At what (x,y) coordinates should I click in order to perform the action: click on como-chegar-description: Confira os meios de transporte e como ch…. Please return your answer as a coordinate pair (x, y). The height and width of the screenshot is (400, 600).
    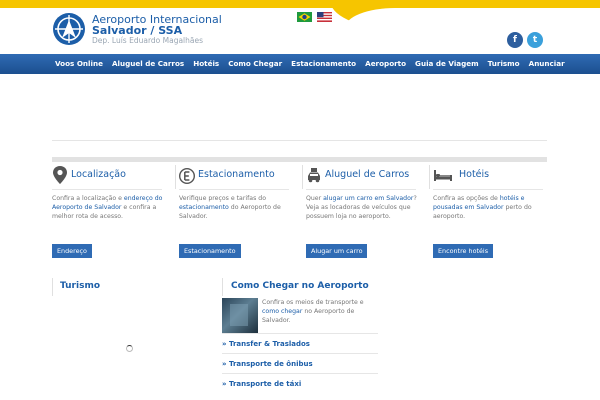
    Looking at the image, I should click on (313, 312).